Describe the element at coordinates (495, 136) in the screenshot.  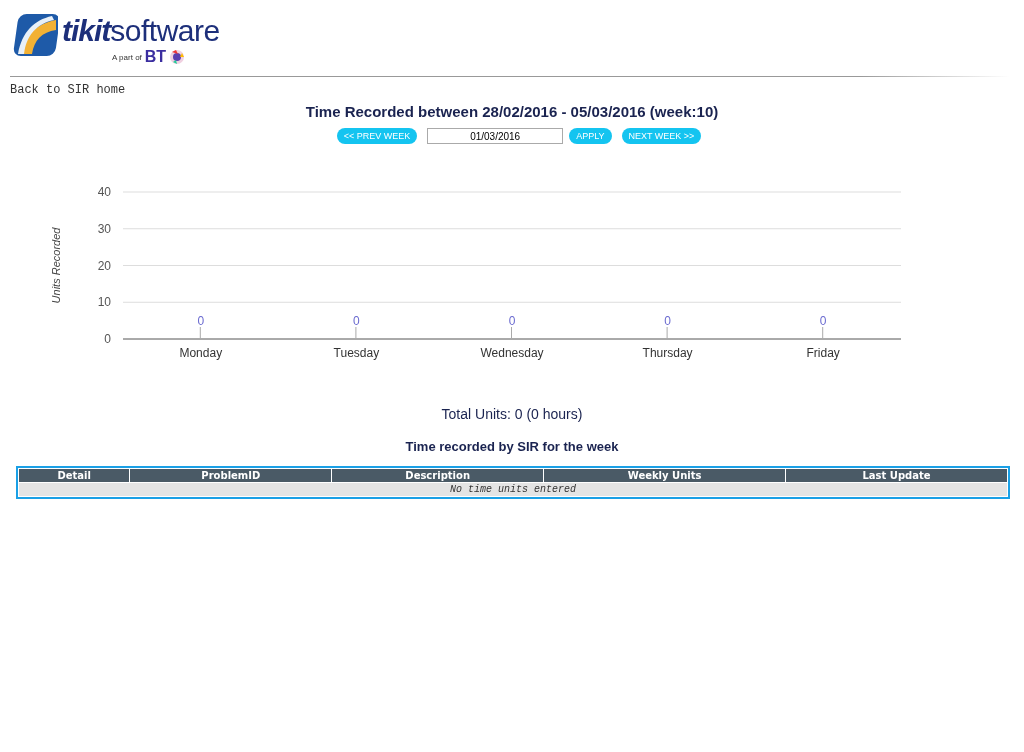
I see `date-field: 01/03/2016` at that location.